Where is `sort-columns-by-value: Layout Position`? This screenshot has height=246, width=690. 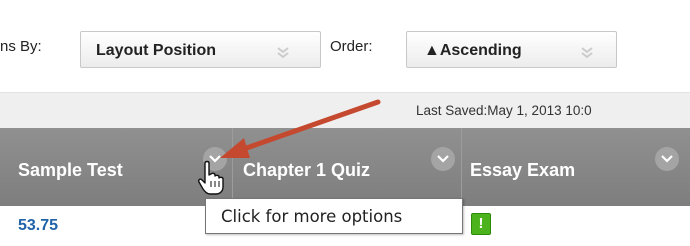 sort-columns-by-value: Layout Position is located at coordinates (156, 50).